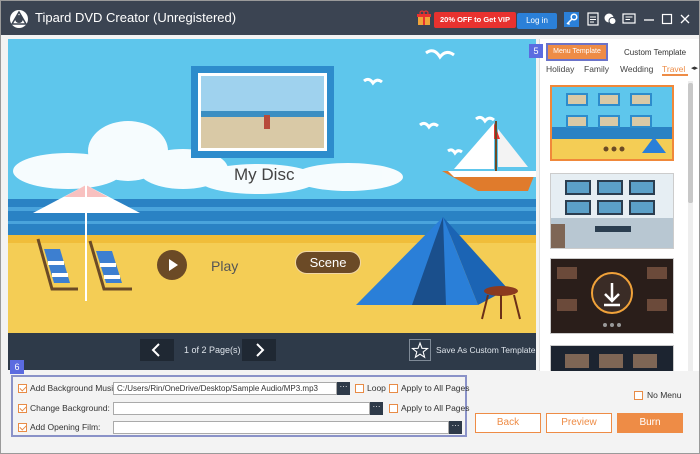 This screenshot has height=454, width=700. Describe the element at coordinates (359, 388) in the screenshot. I see `loop-checkbox` at that location.